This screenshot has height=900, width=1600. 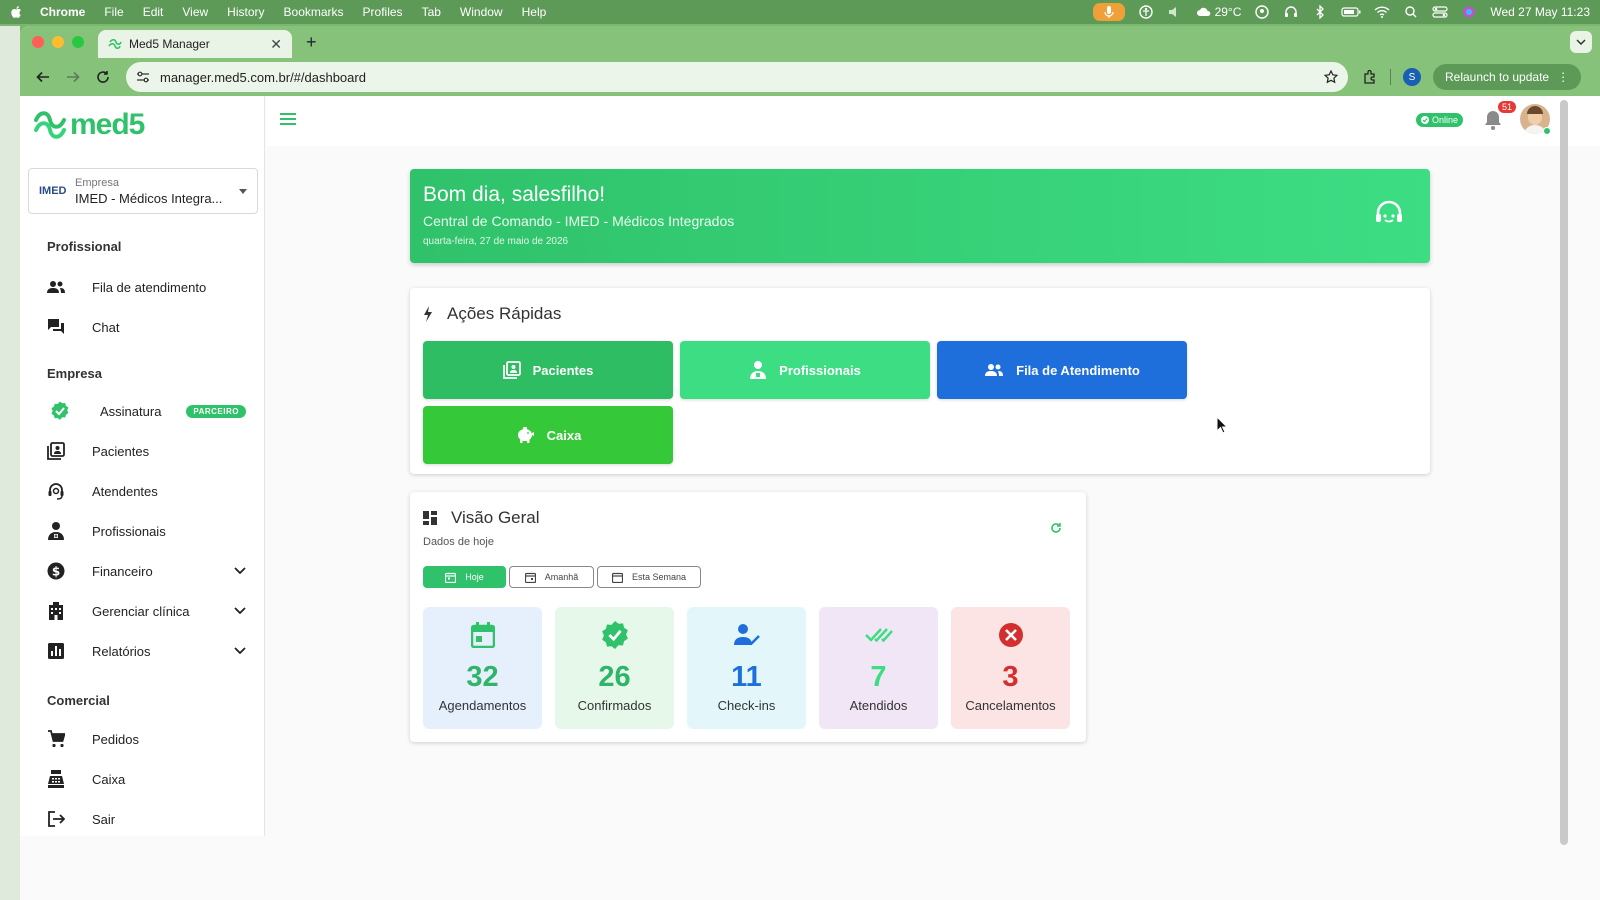 I want to click on quick-actions-title: Ações Rápidas, so click(x=492, y=314).